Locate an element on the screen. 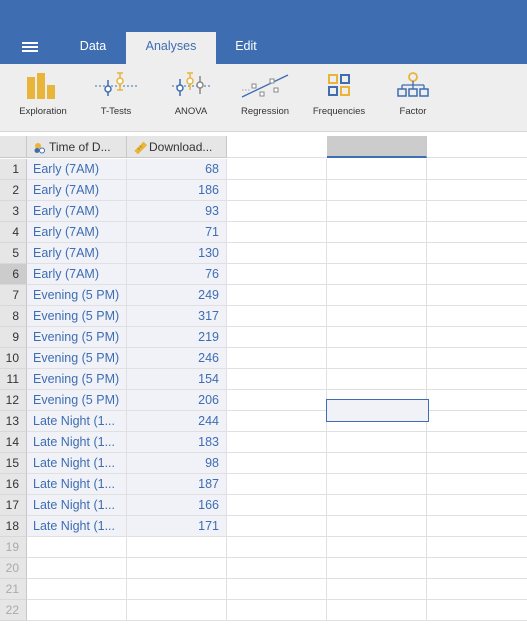 The width and height of the screenshot is (527, 624). cell-downloads: 68 is located at coordinates (177, 169).